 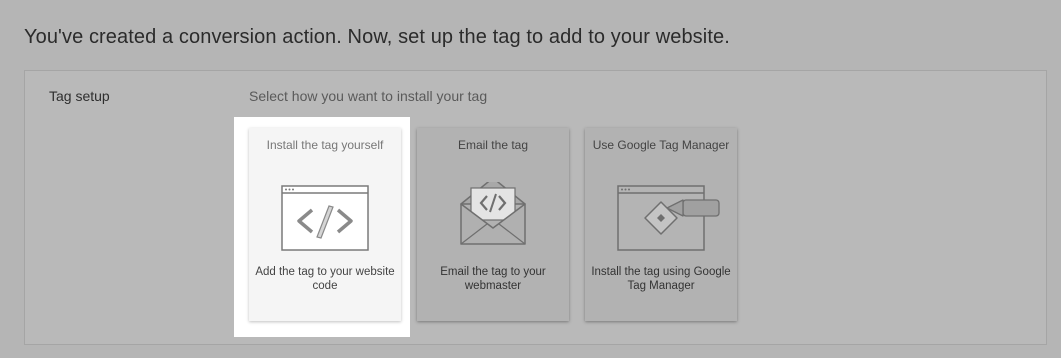 I want to click on option-description: Email the tag to your webmaster, so click(x=493, y=279).